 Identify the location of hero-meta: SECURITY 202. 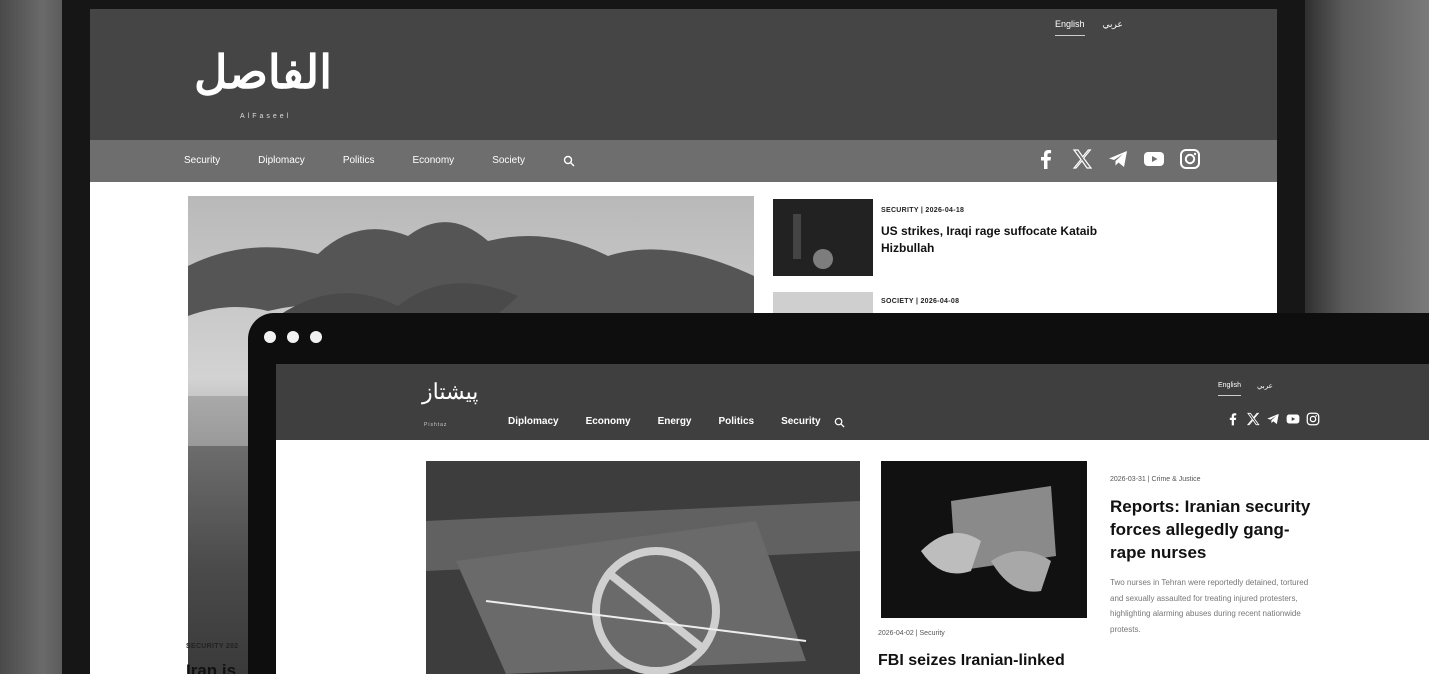
(212, 646).